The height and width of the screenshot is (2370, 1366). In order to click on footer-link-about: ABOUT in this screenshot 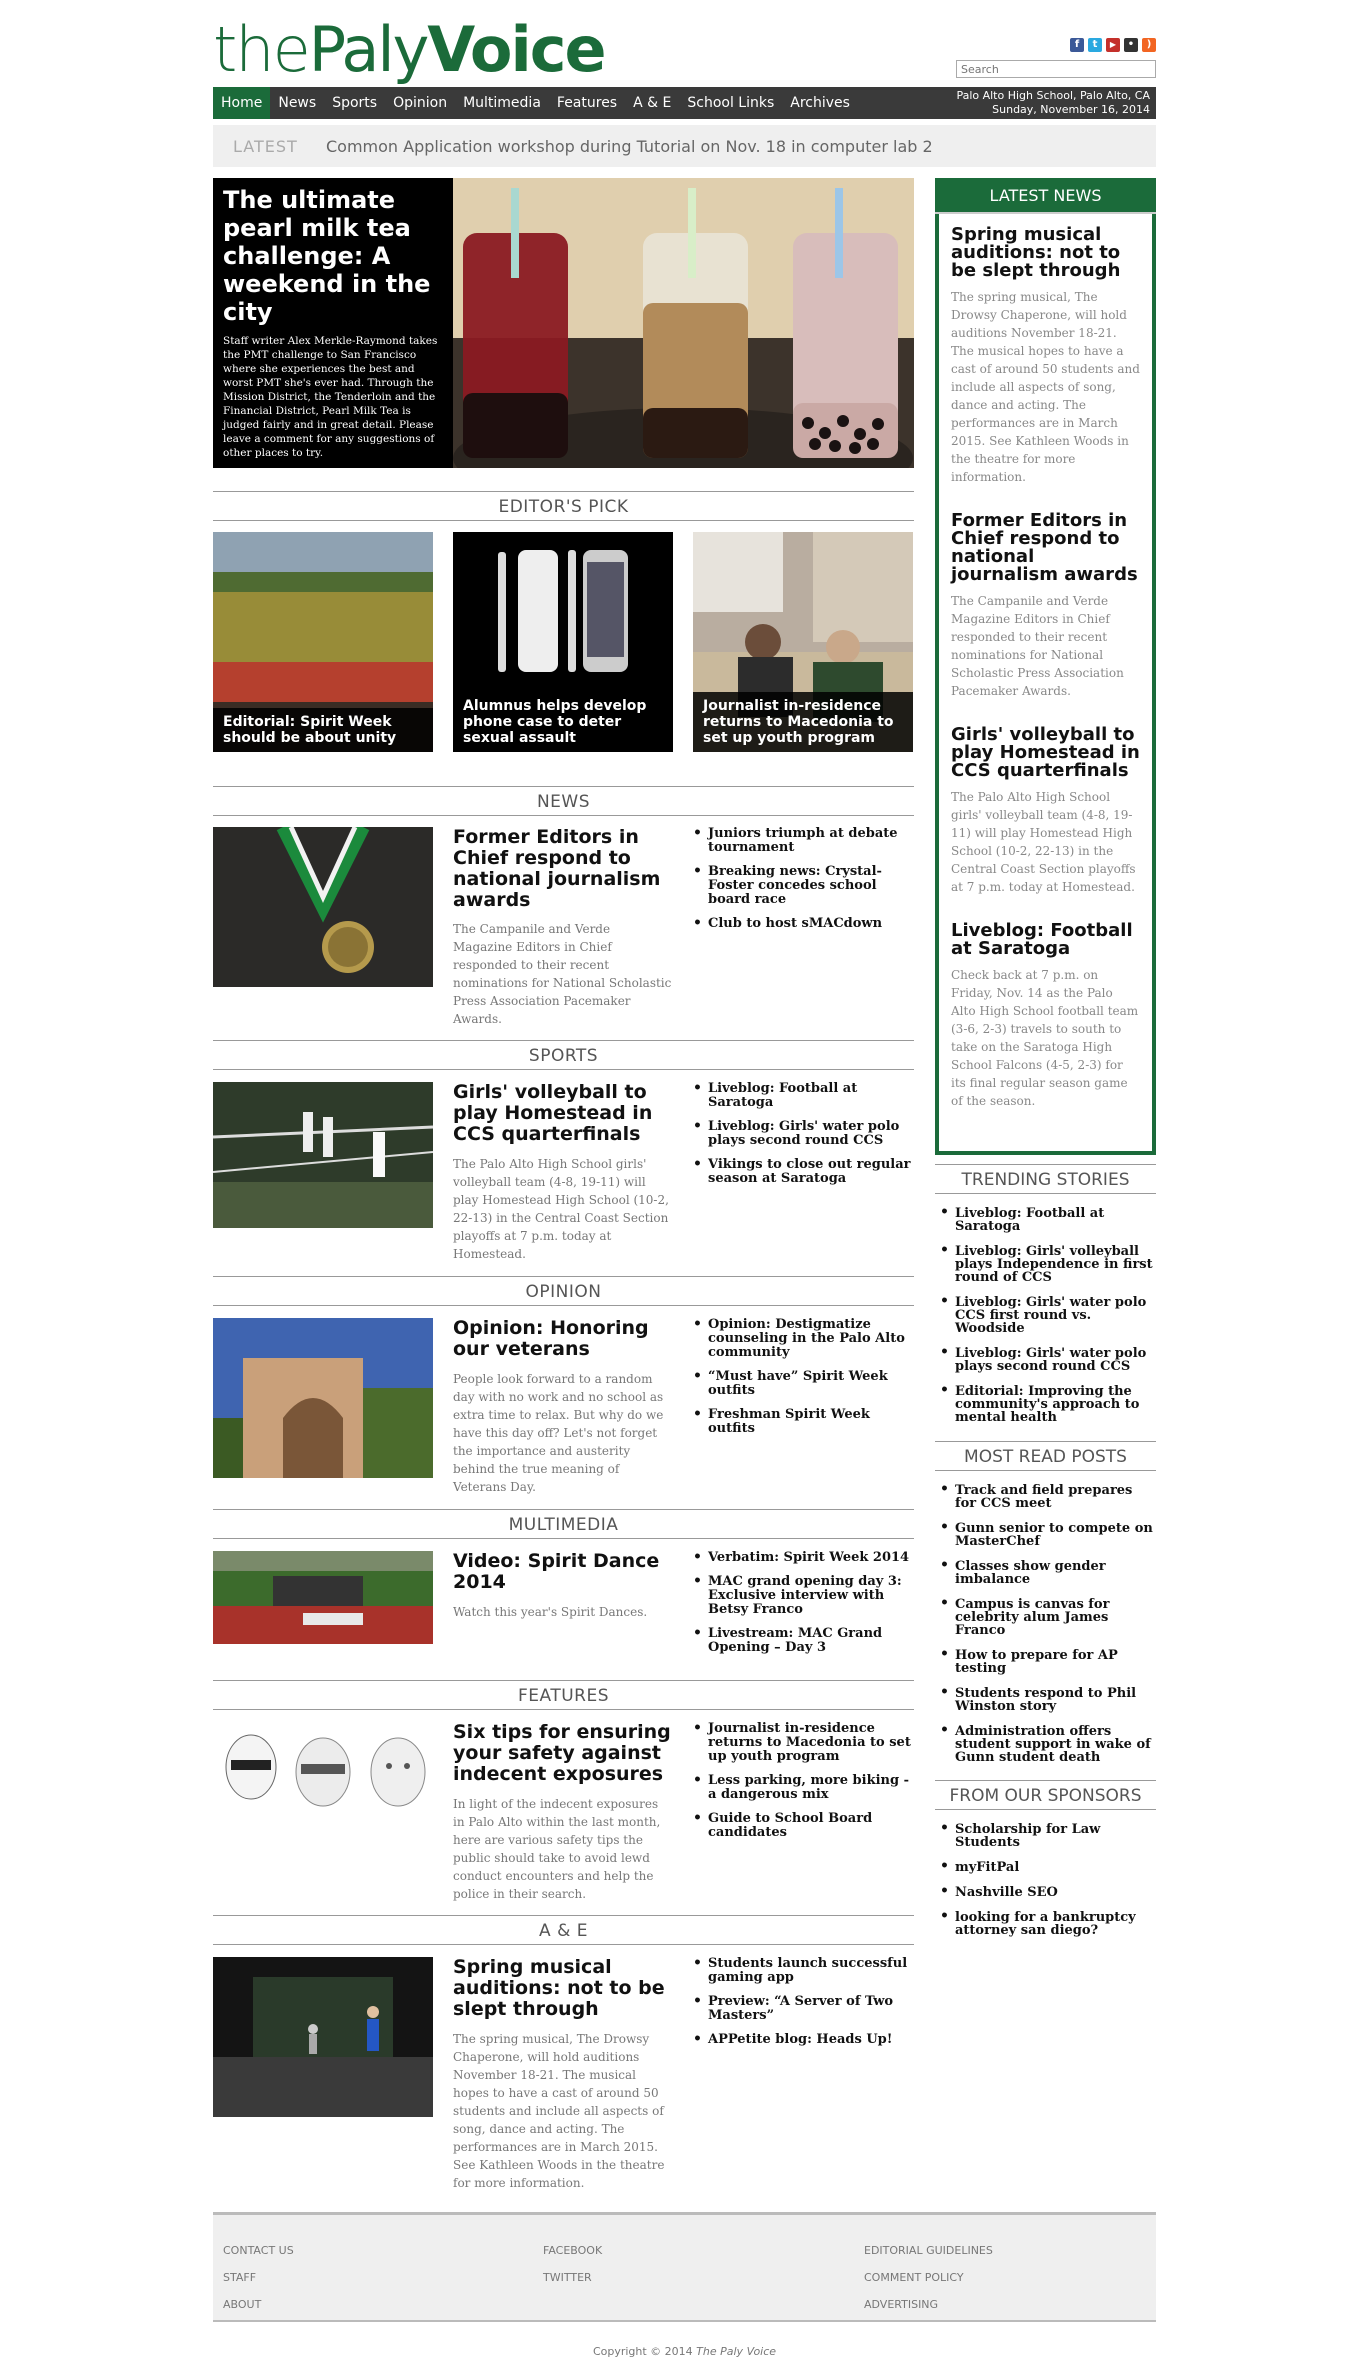, I will do `click(258, 2304)`.